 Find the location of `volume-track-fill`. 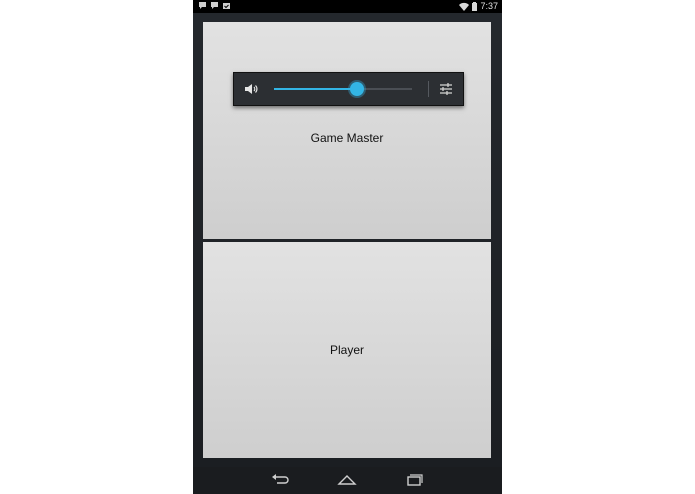

volume-track-fill is located at coordinates (315, 89).